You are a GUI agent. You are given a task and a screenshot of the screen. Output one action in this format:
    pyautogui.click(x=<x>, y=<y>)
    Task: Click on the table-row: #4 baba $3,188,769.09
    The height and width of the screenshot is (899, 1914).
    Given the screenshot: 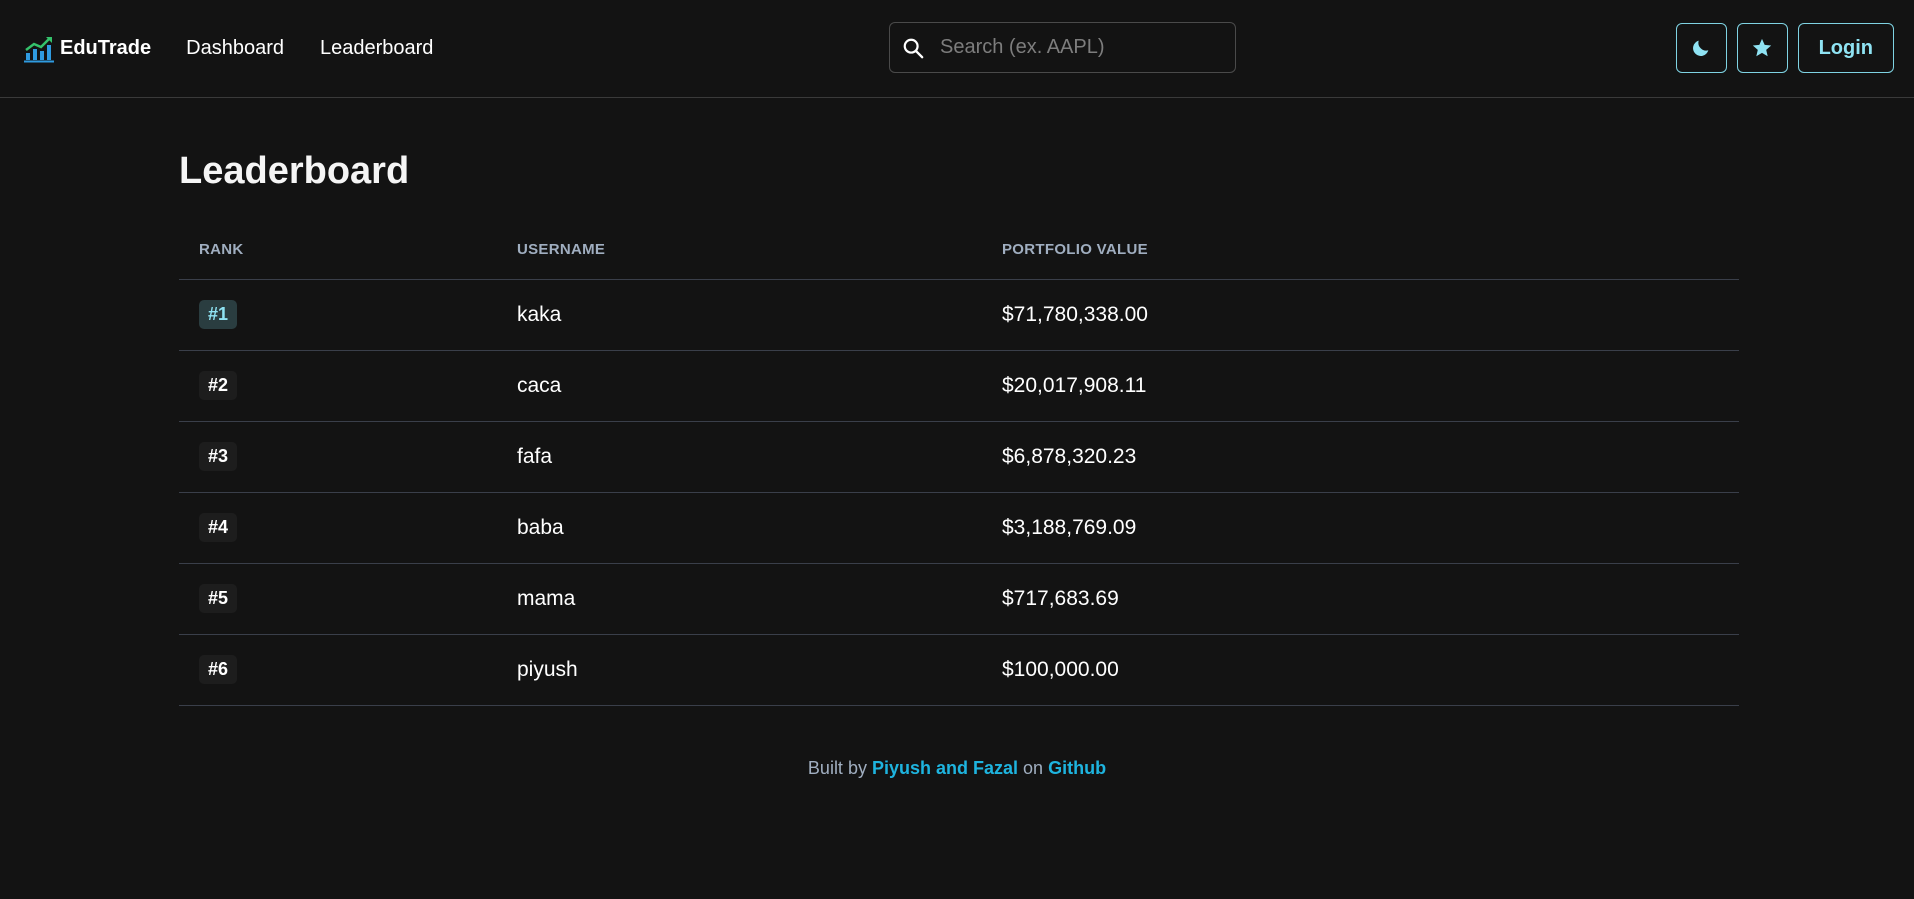 What is the action you would take?
    pyautogui.click(x=959, y=528)
    